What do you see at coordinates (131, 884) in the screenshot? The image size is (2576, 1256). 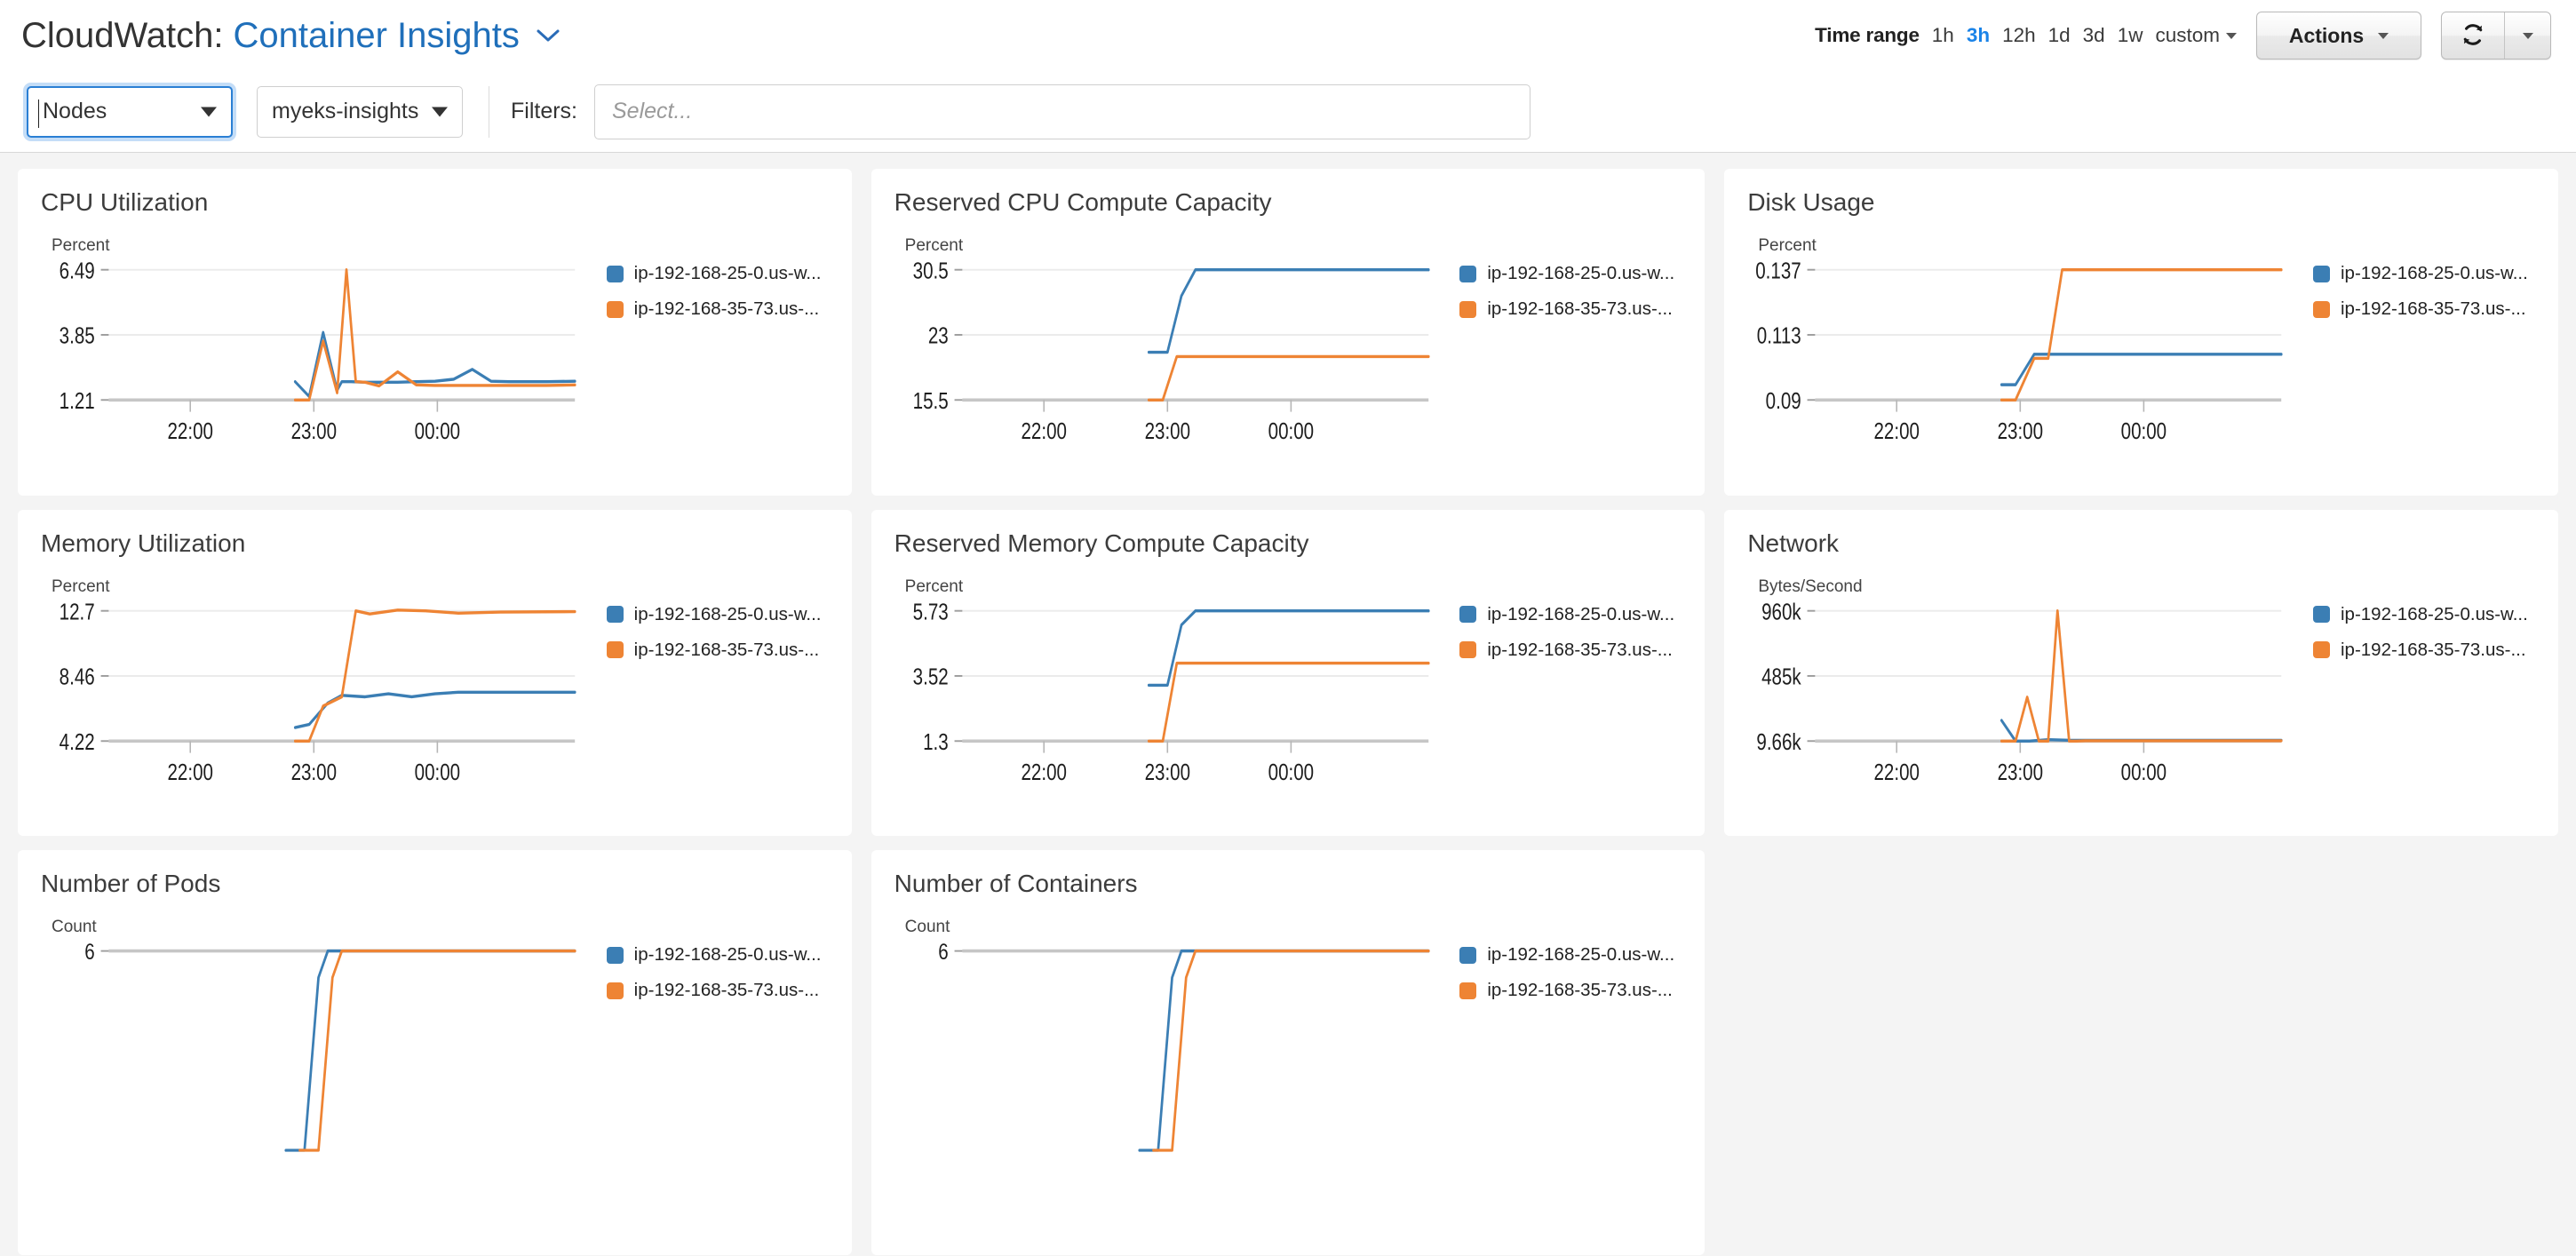 I see `chart-title: Number of Pods` at bounding box center [131, 884].